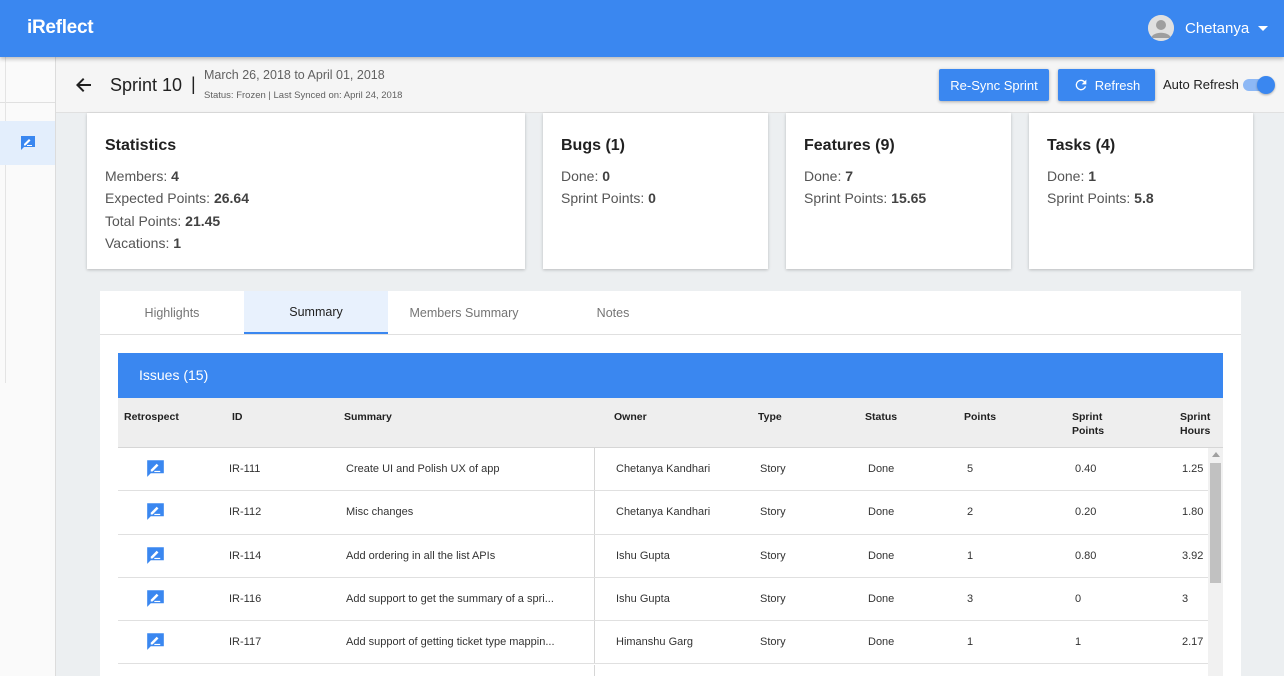  What do you see at coordinates (143, 243) in the screenshot?
I see `stat-vacations: Vacations: 1` at bounding box center [143, 243].